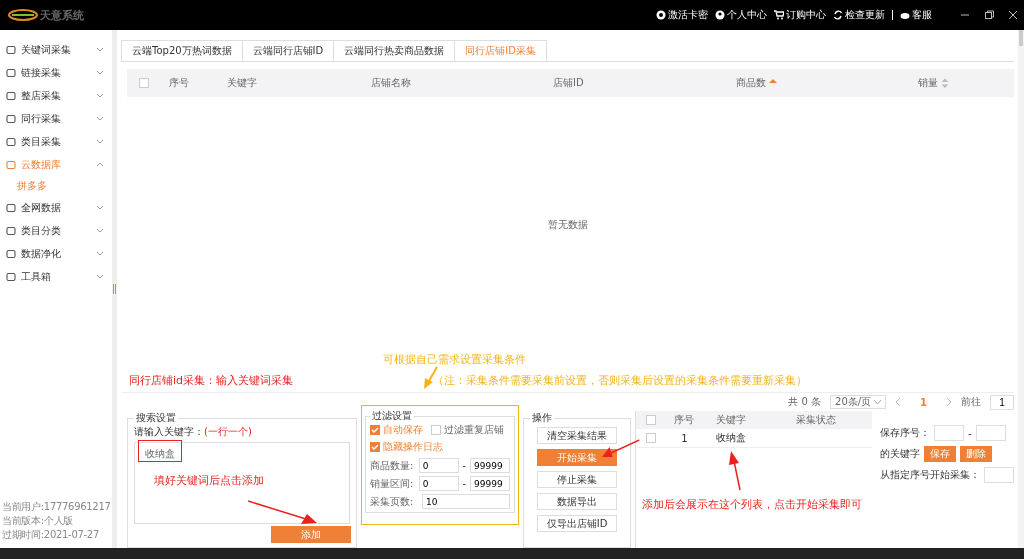 Image resolution: width=1024 pixels, height=559 pixels. Describe the element at coordinates (944, 83) in the screenshot. I see `sort-icon` at that location.